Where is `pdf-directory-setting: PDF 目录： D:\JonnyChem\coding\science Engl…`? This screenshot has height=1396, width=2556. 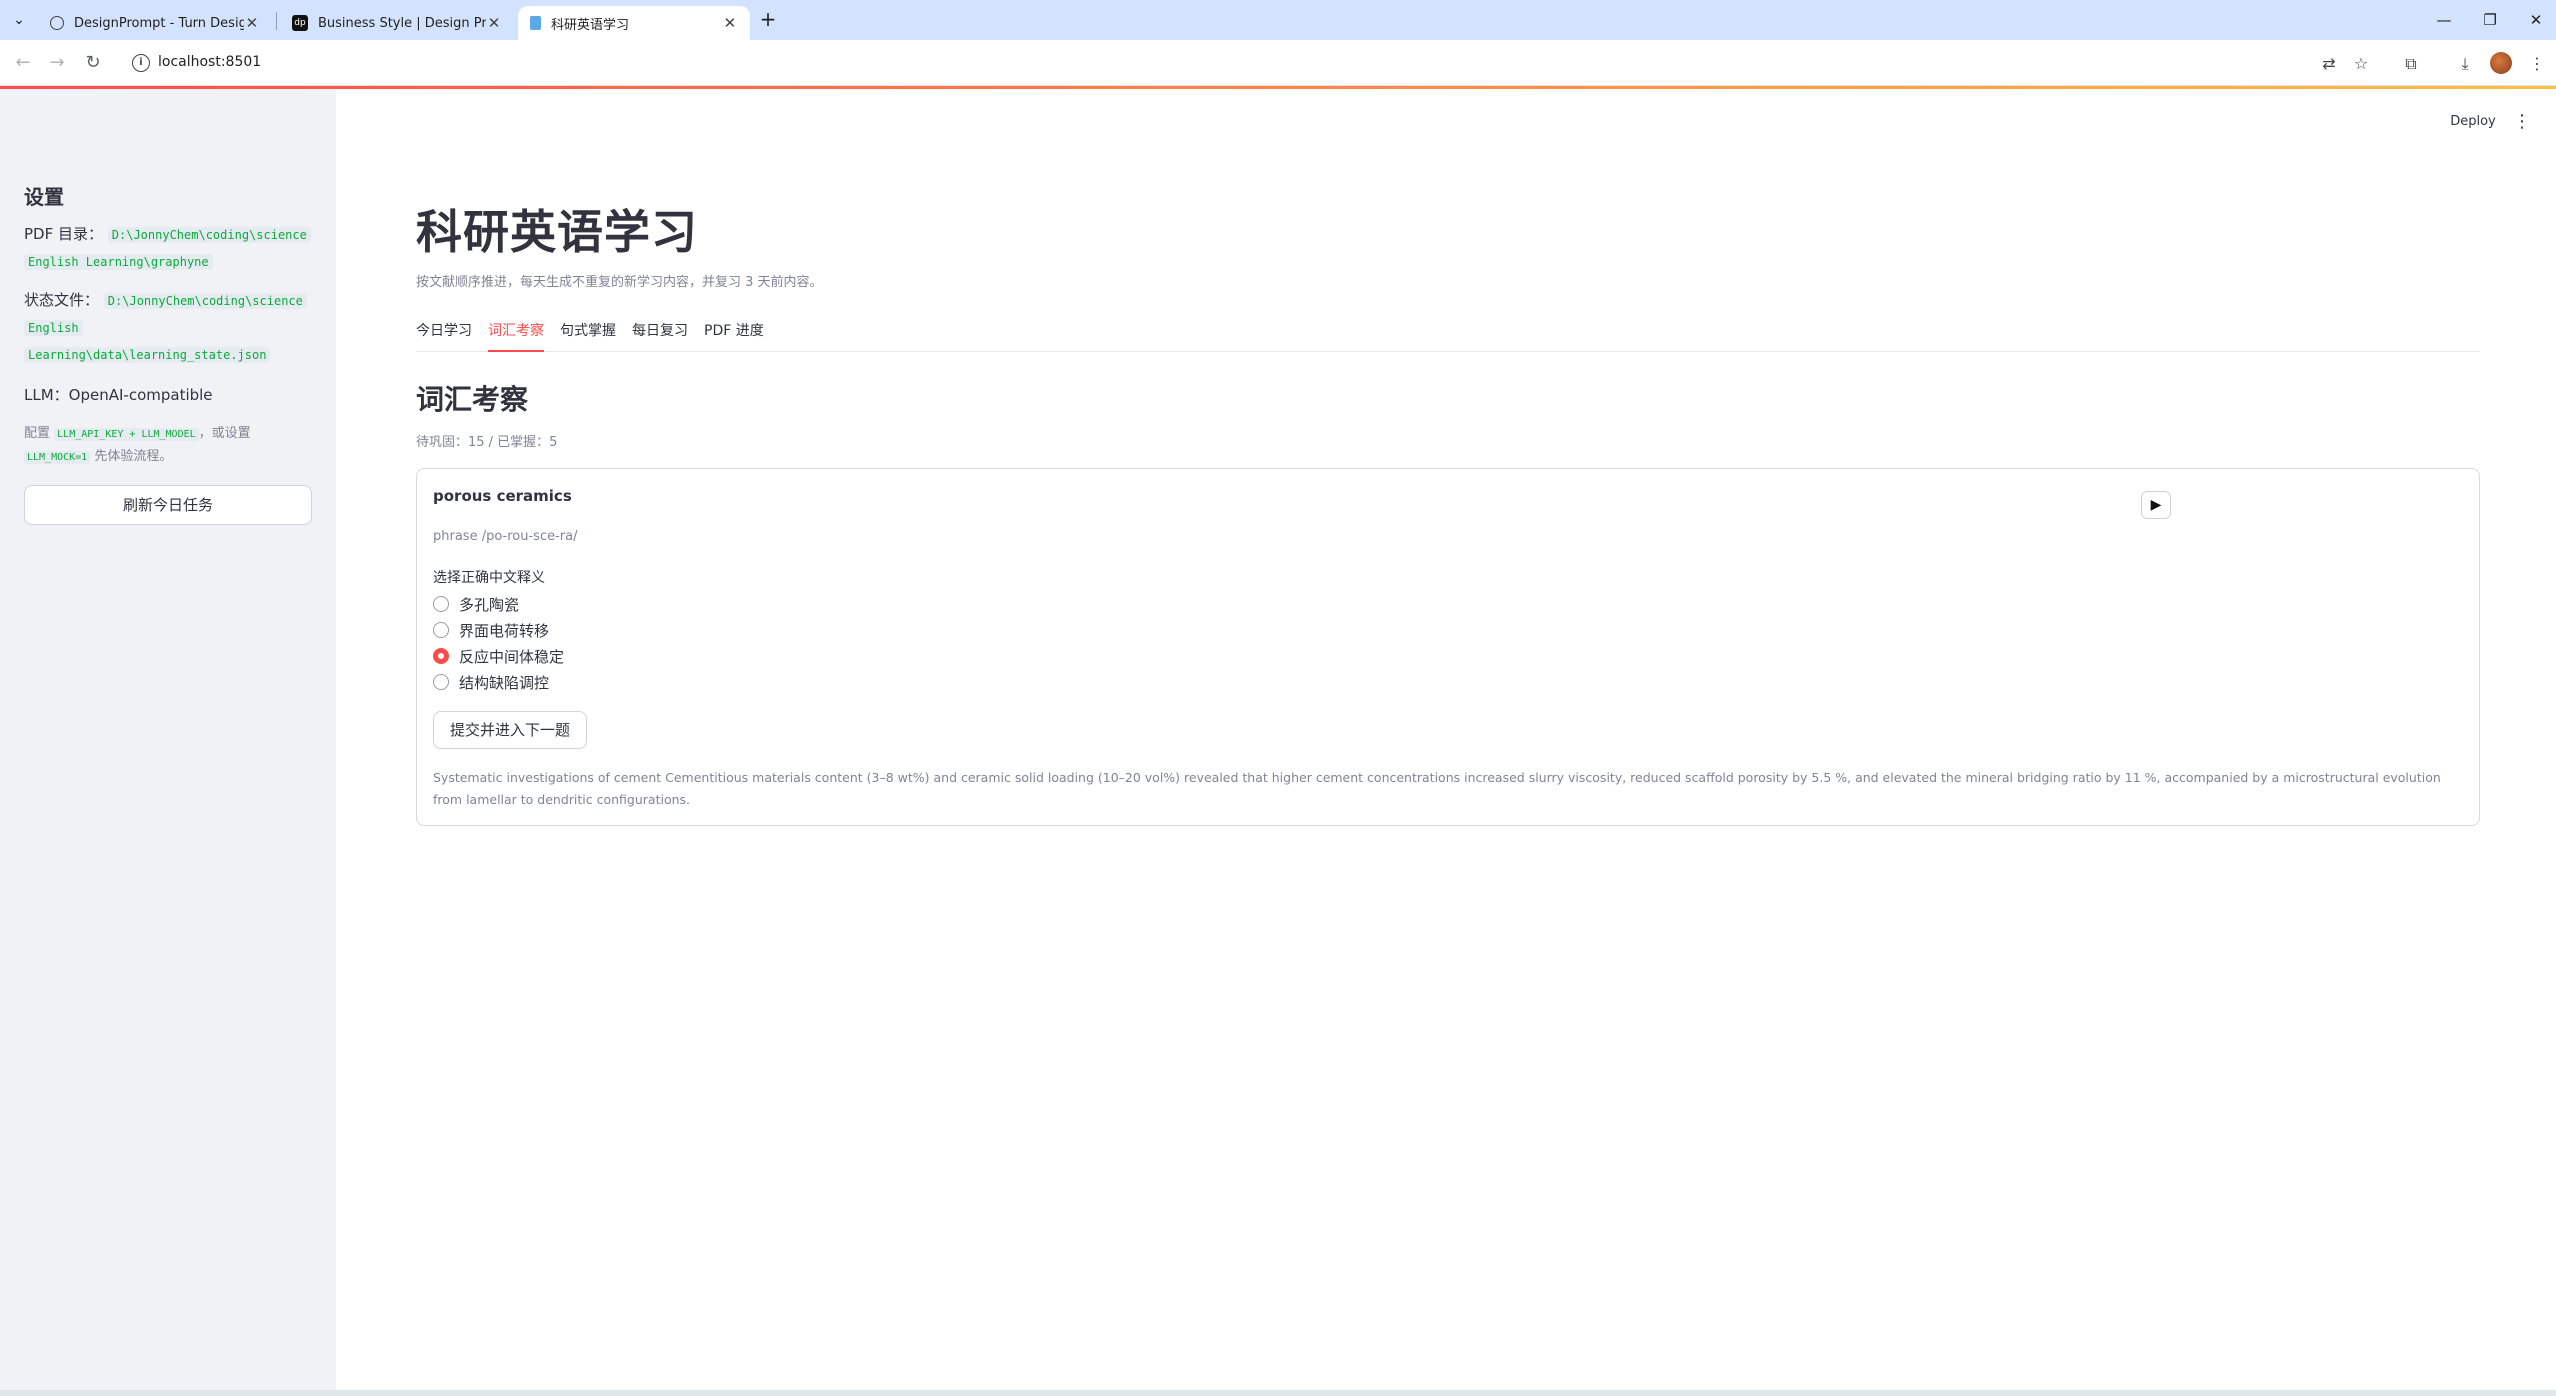 pdf-directory-setting: PDF 目录： D:\JonnyChem\coding\science Engl… is located at coordinates (169, 248).